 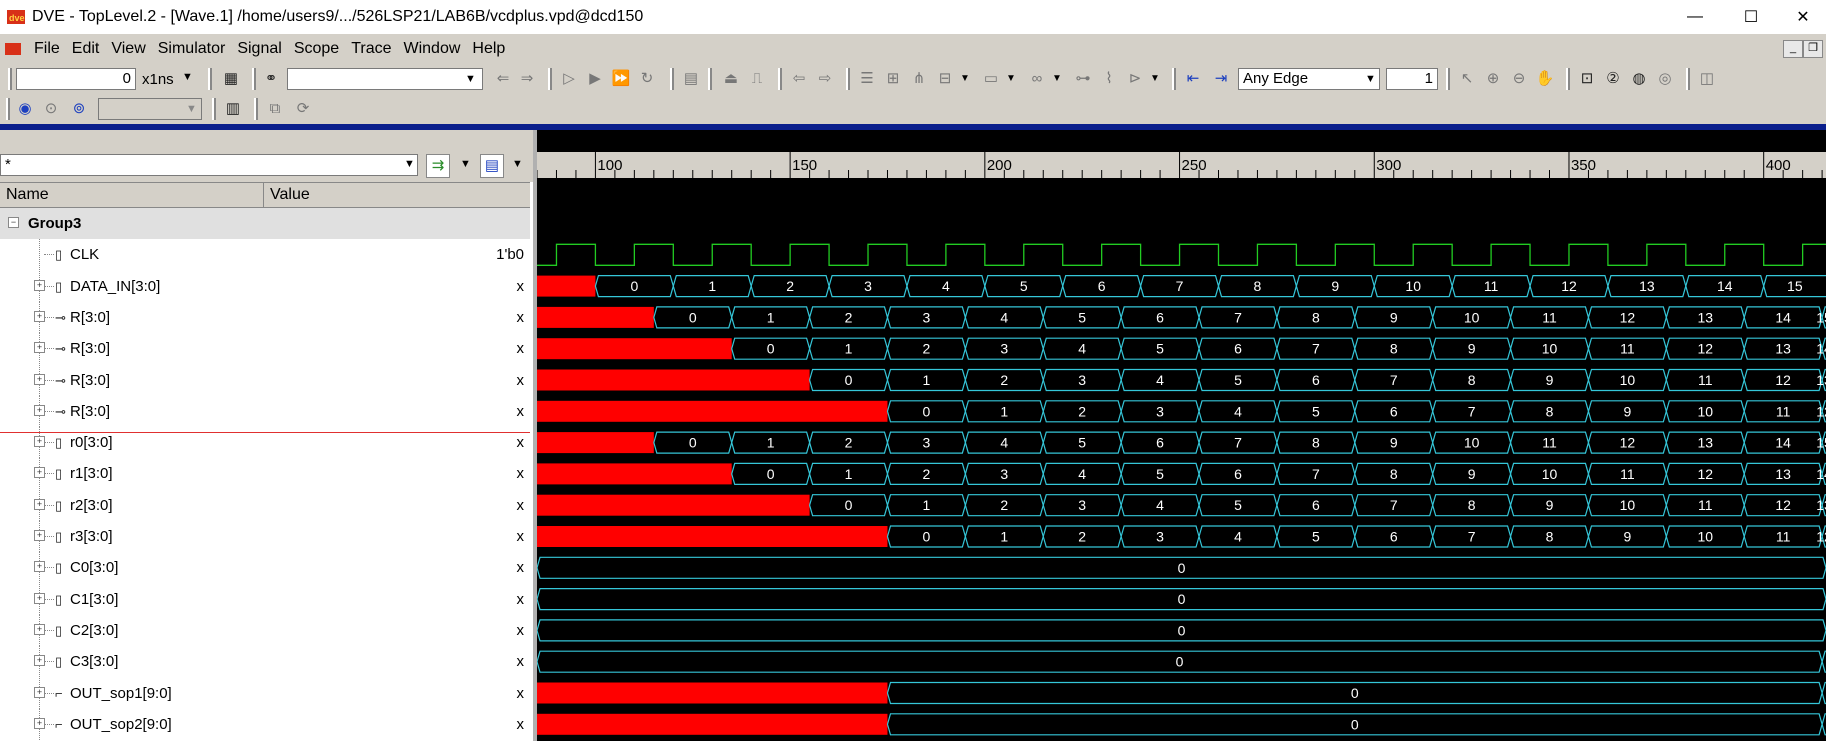 I want to click on load-icon: ⊳, so click(x=1135, y=79).